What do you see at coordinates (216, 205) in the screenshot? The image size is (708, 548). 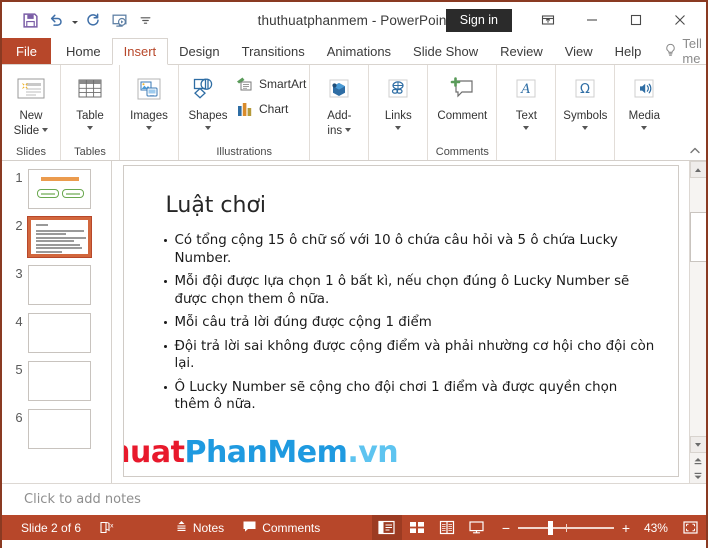 I see `slide-title: Luật chơi` at bounding box center [216, 205].